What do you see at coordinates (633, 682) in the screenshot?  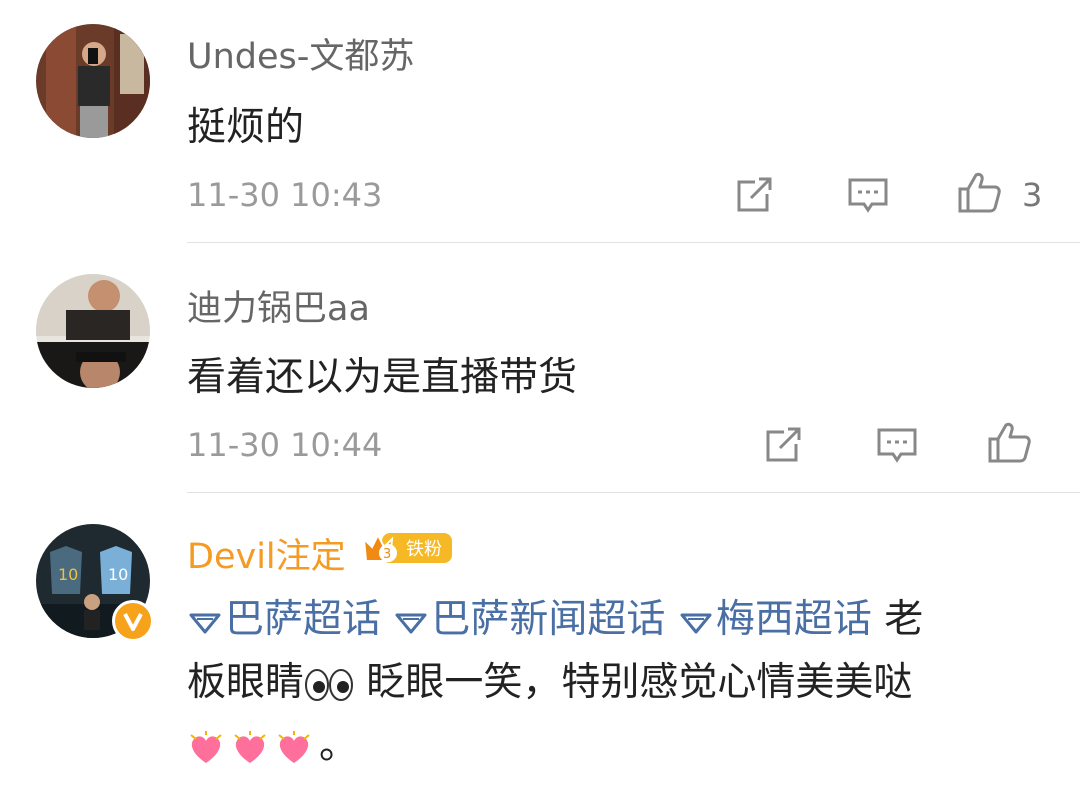 I see `comment-text-part: 眨眼一笑，特别感觉心情美美哒` at bounding box center [633, 682].